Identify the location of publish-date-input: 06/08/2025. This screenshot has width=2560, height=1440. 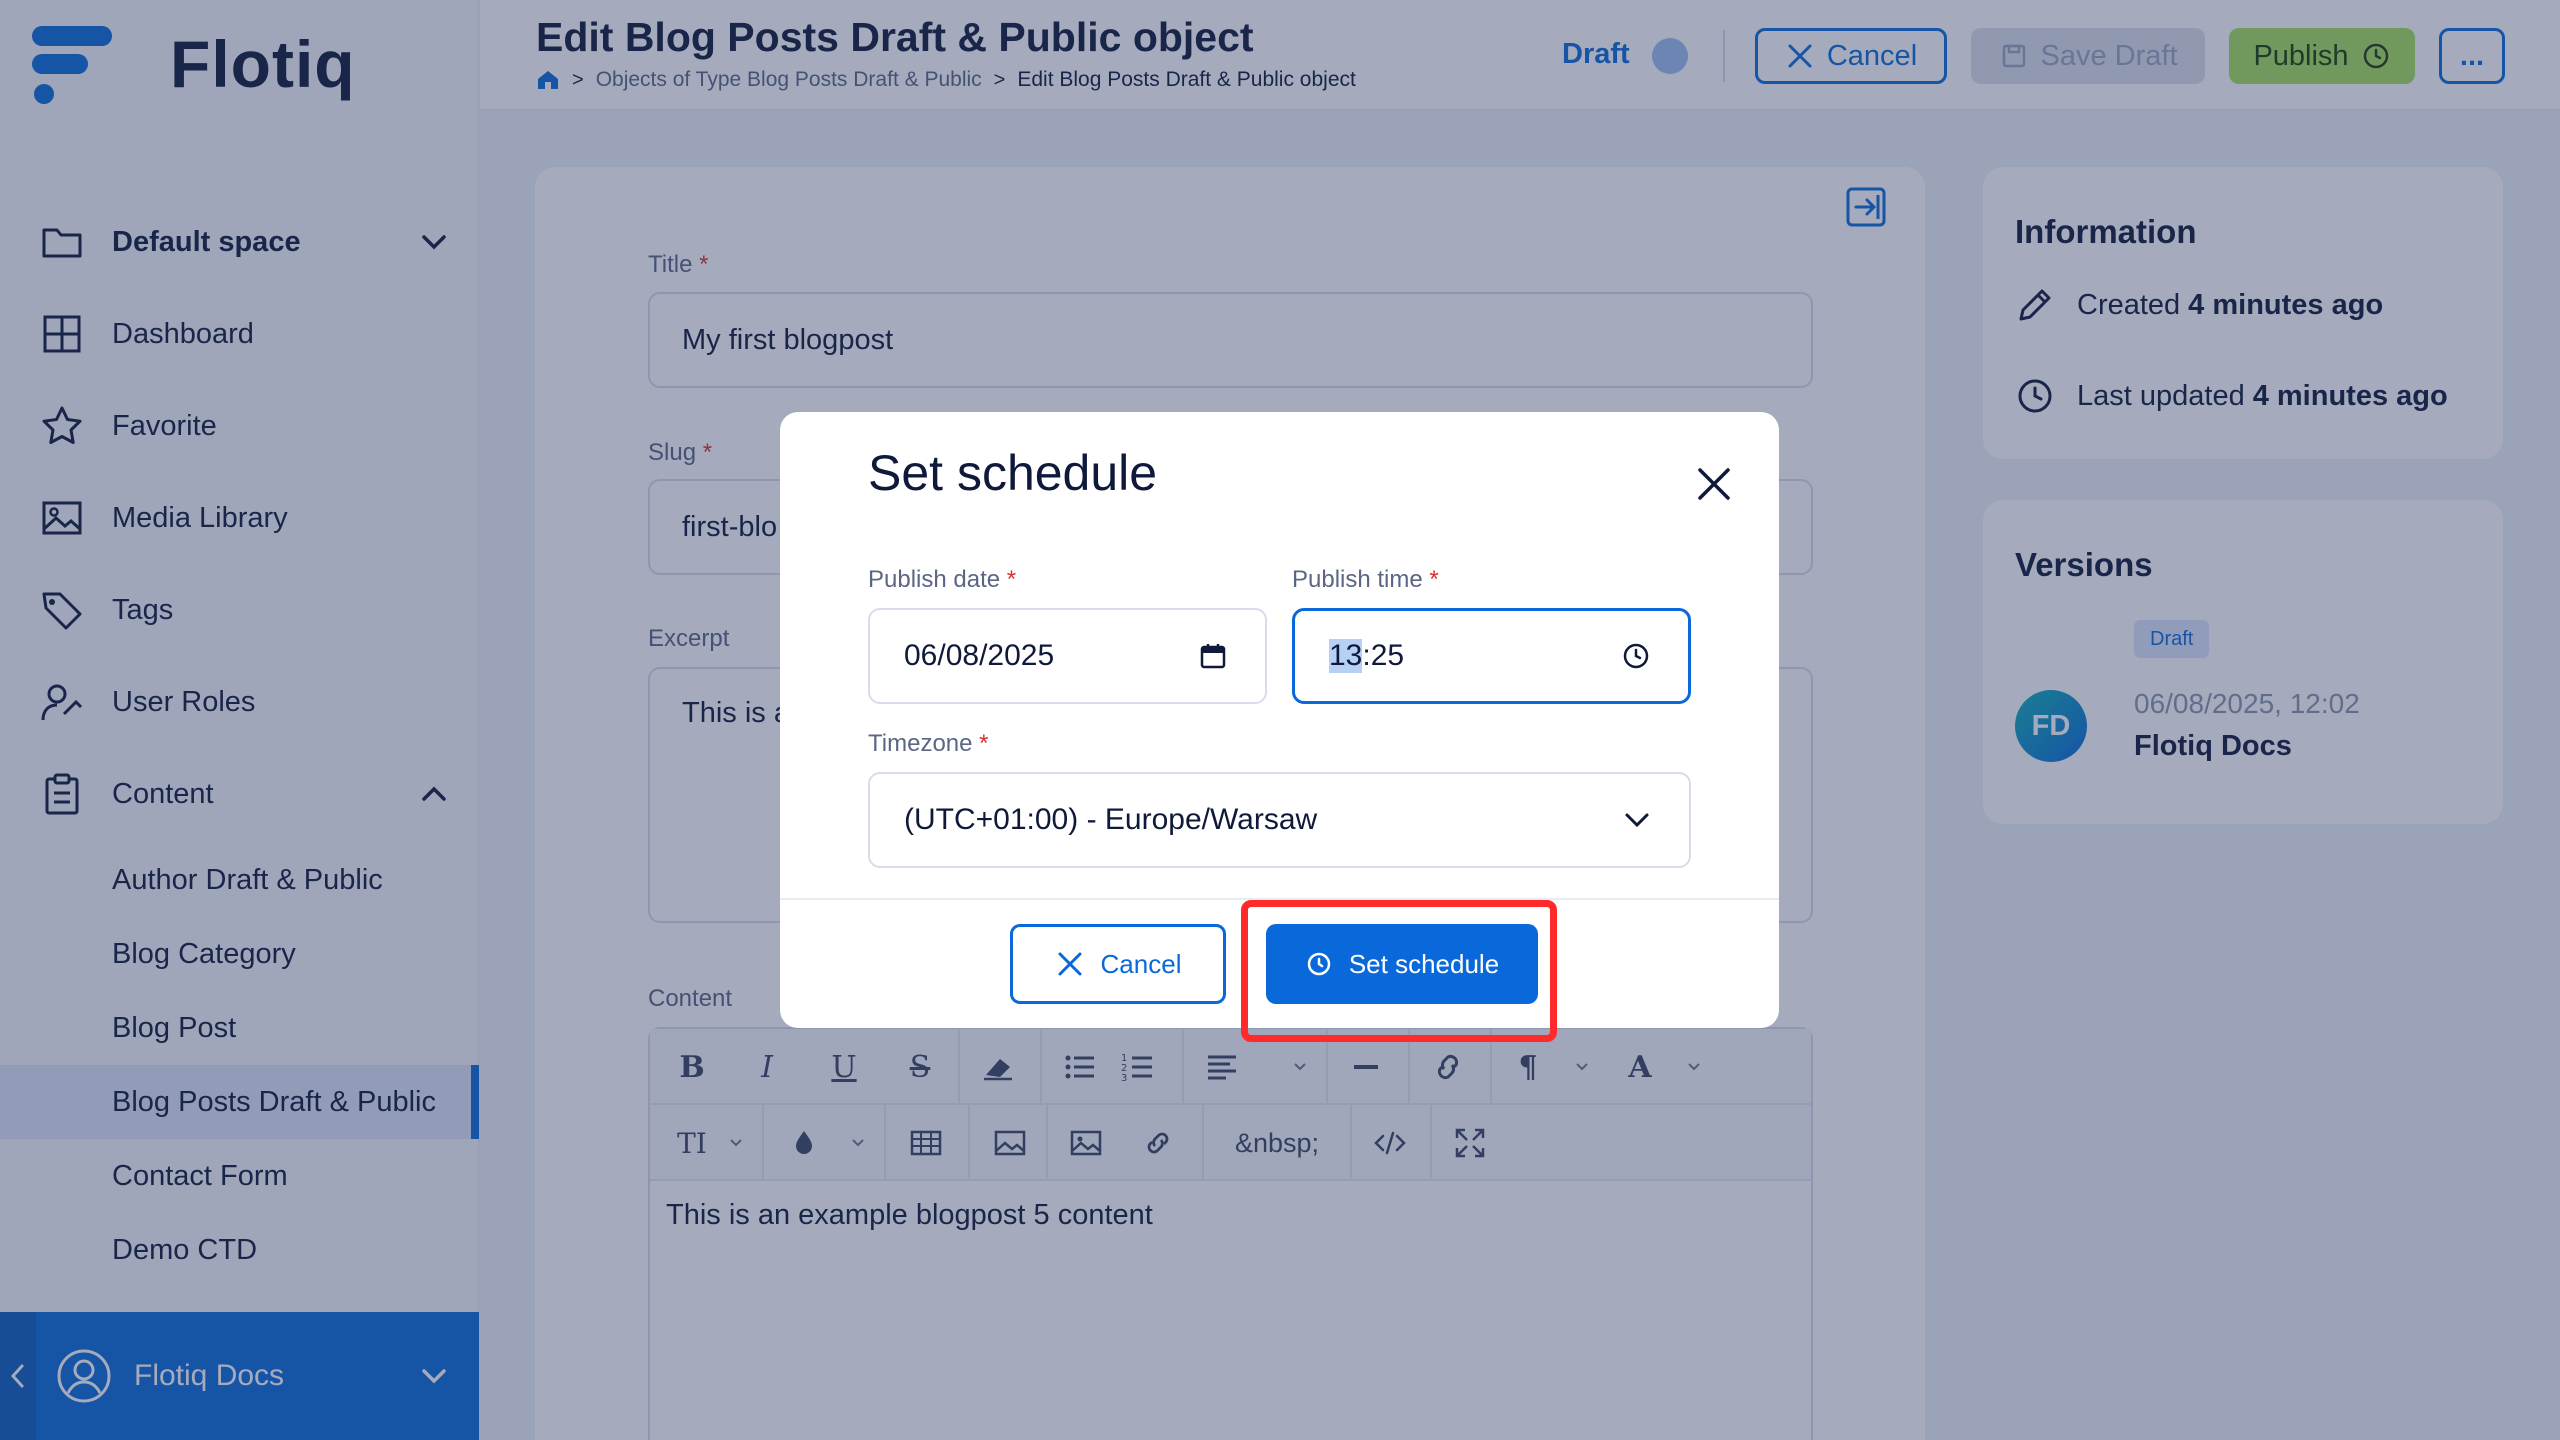
(1067, 656).